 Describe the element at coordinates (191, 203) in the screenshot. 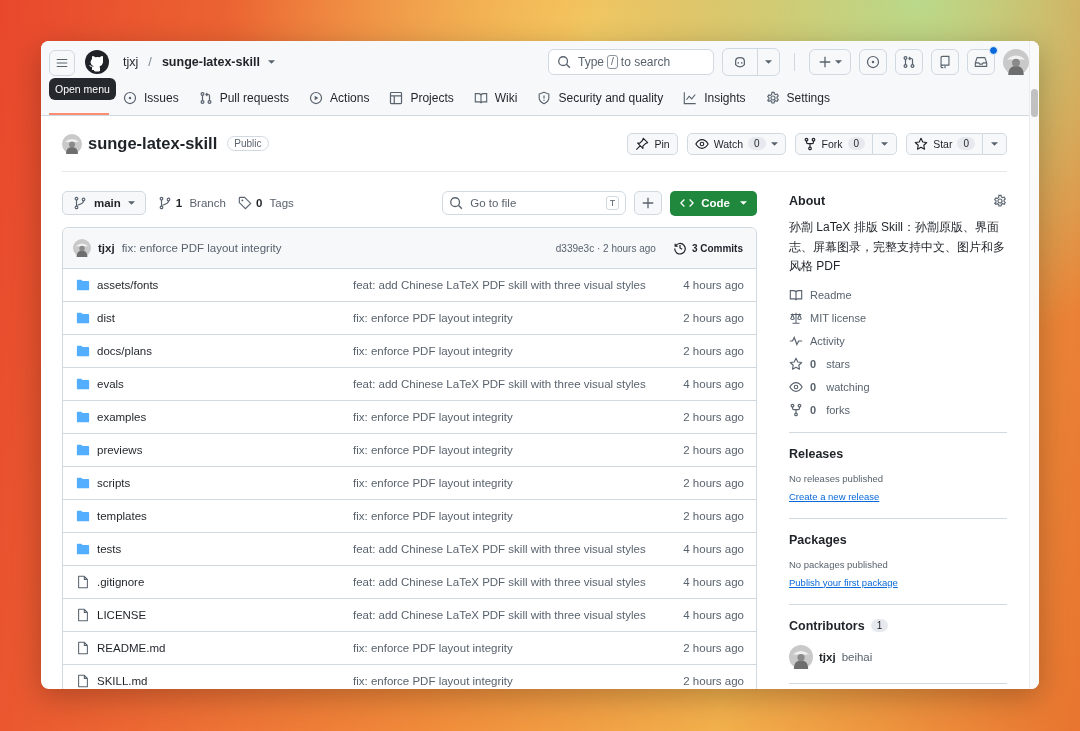

I see `branches-link: 1 Branch` at that location.